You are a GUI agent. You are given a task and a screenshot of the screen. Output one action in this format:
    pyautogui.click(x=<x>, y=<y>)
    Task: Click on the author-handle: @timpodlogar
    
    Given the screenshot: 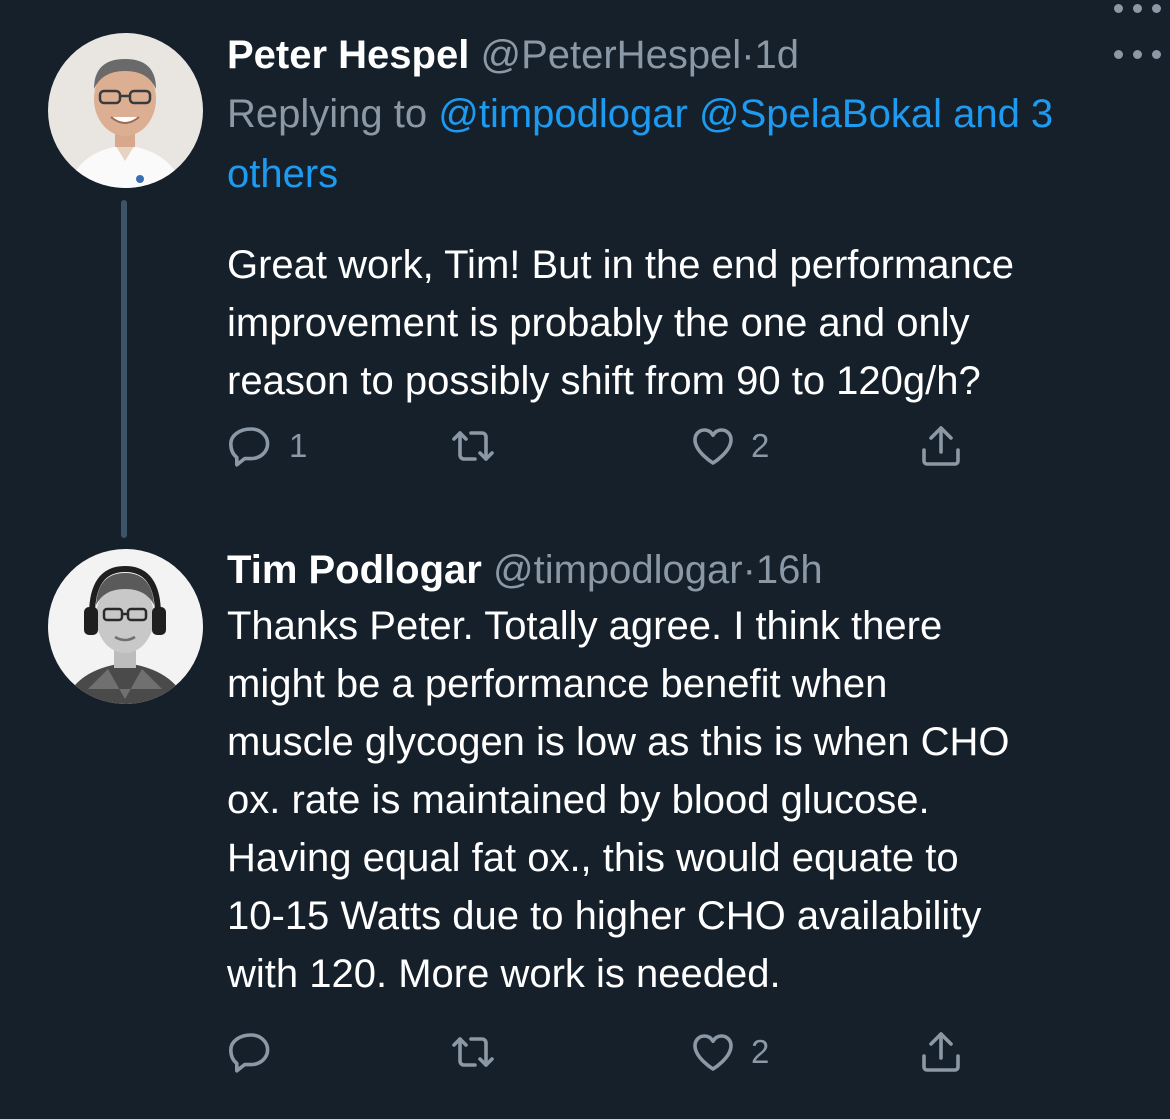 What is the action you would take?
    pyautogui.click(x=618, y=570)
    